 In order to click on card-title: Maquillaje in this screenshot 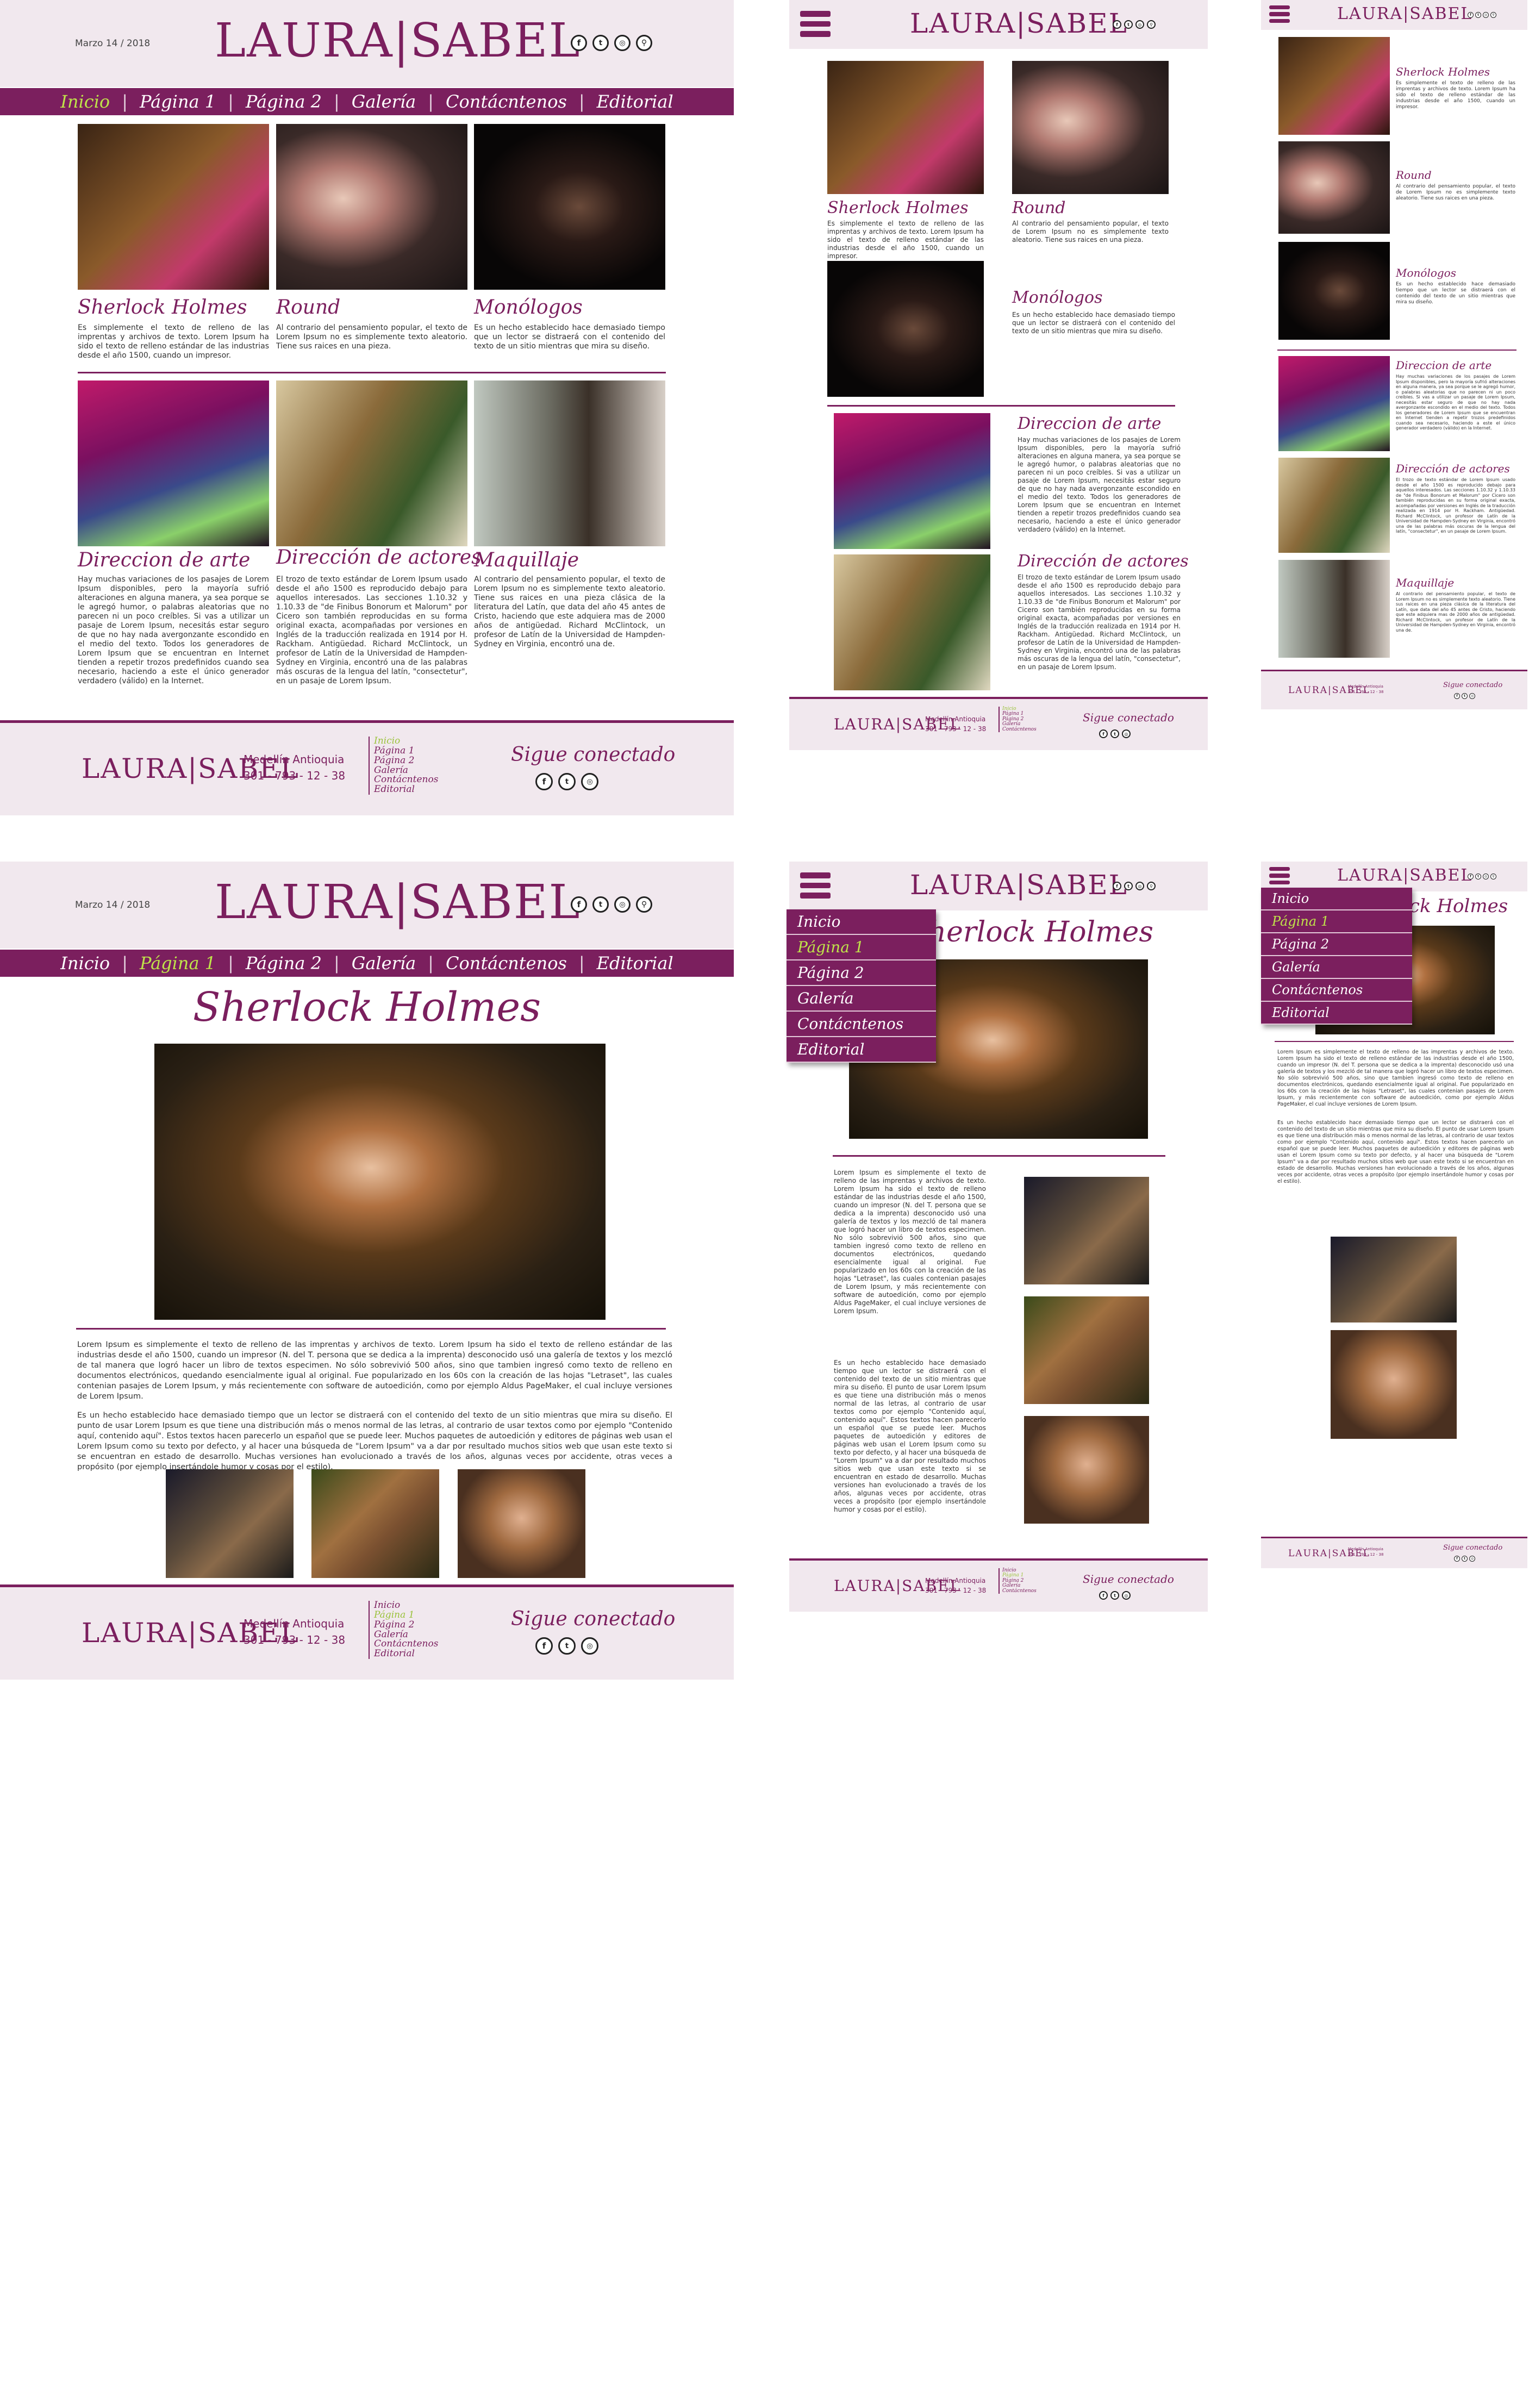, I will do `click(526, 560)`.